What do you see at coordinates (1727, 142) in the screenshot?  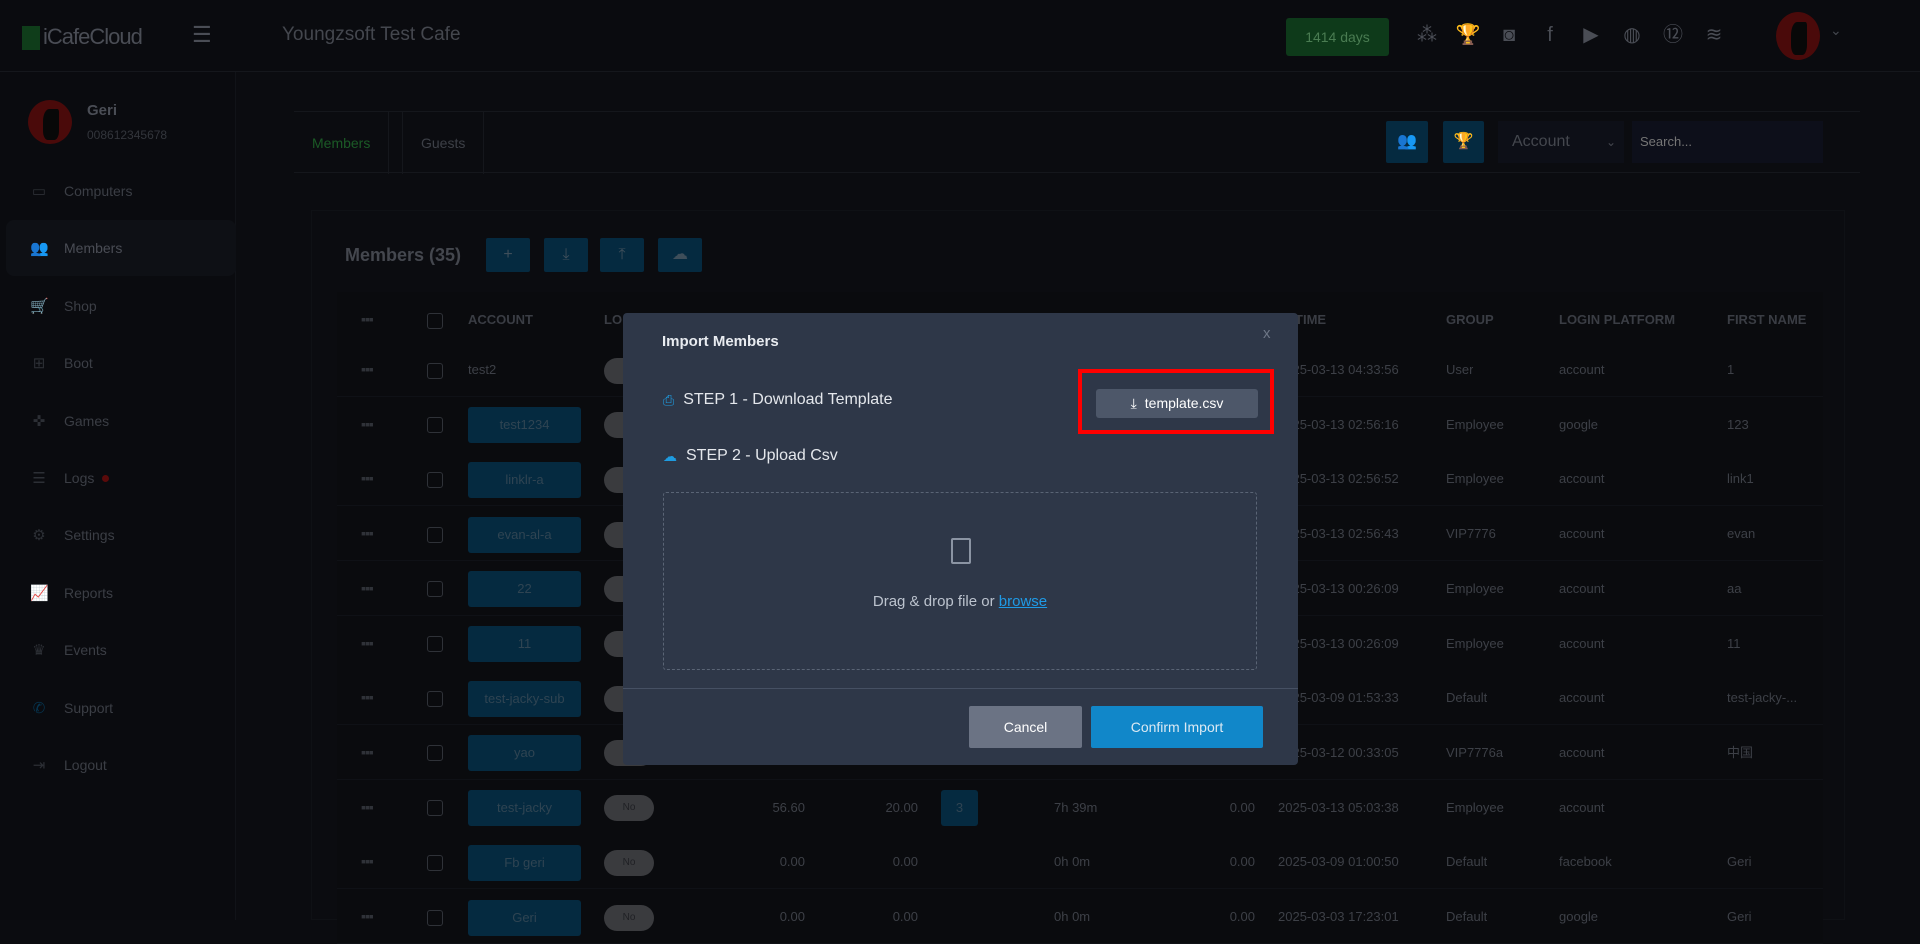 I see `search-input` at bounding box center [1727, 142].